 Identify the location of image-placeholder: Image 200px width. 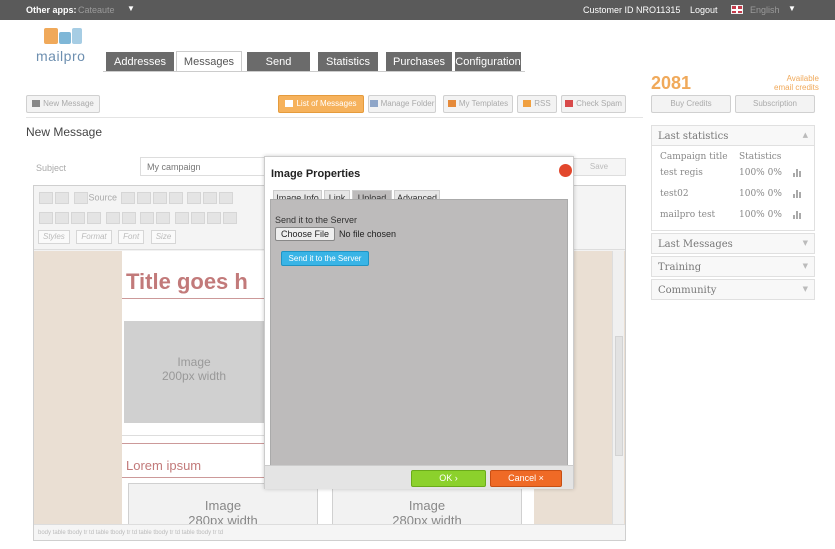
(194, 372).